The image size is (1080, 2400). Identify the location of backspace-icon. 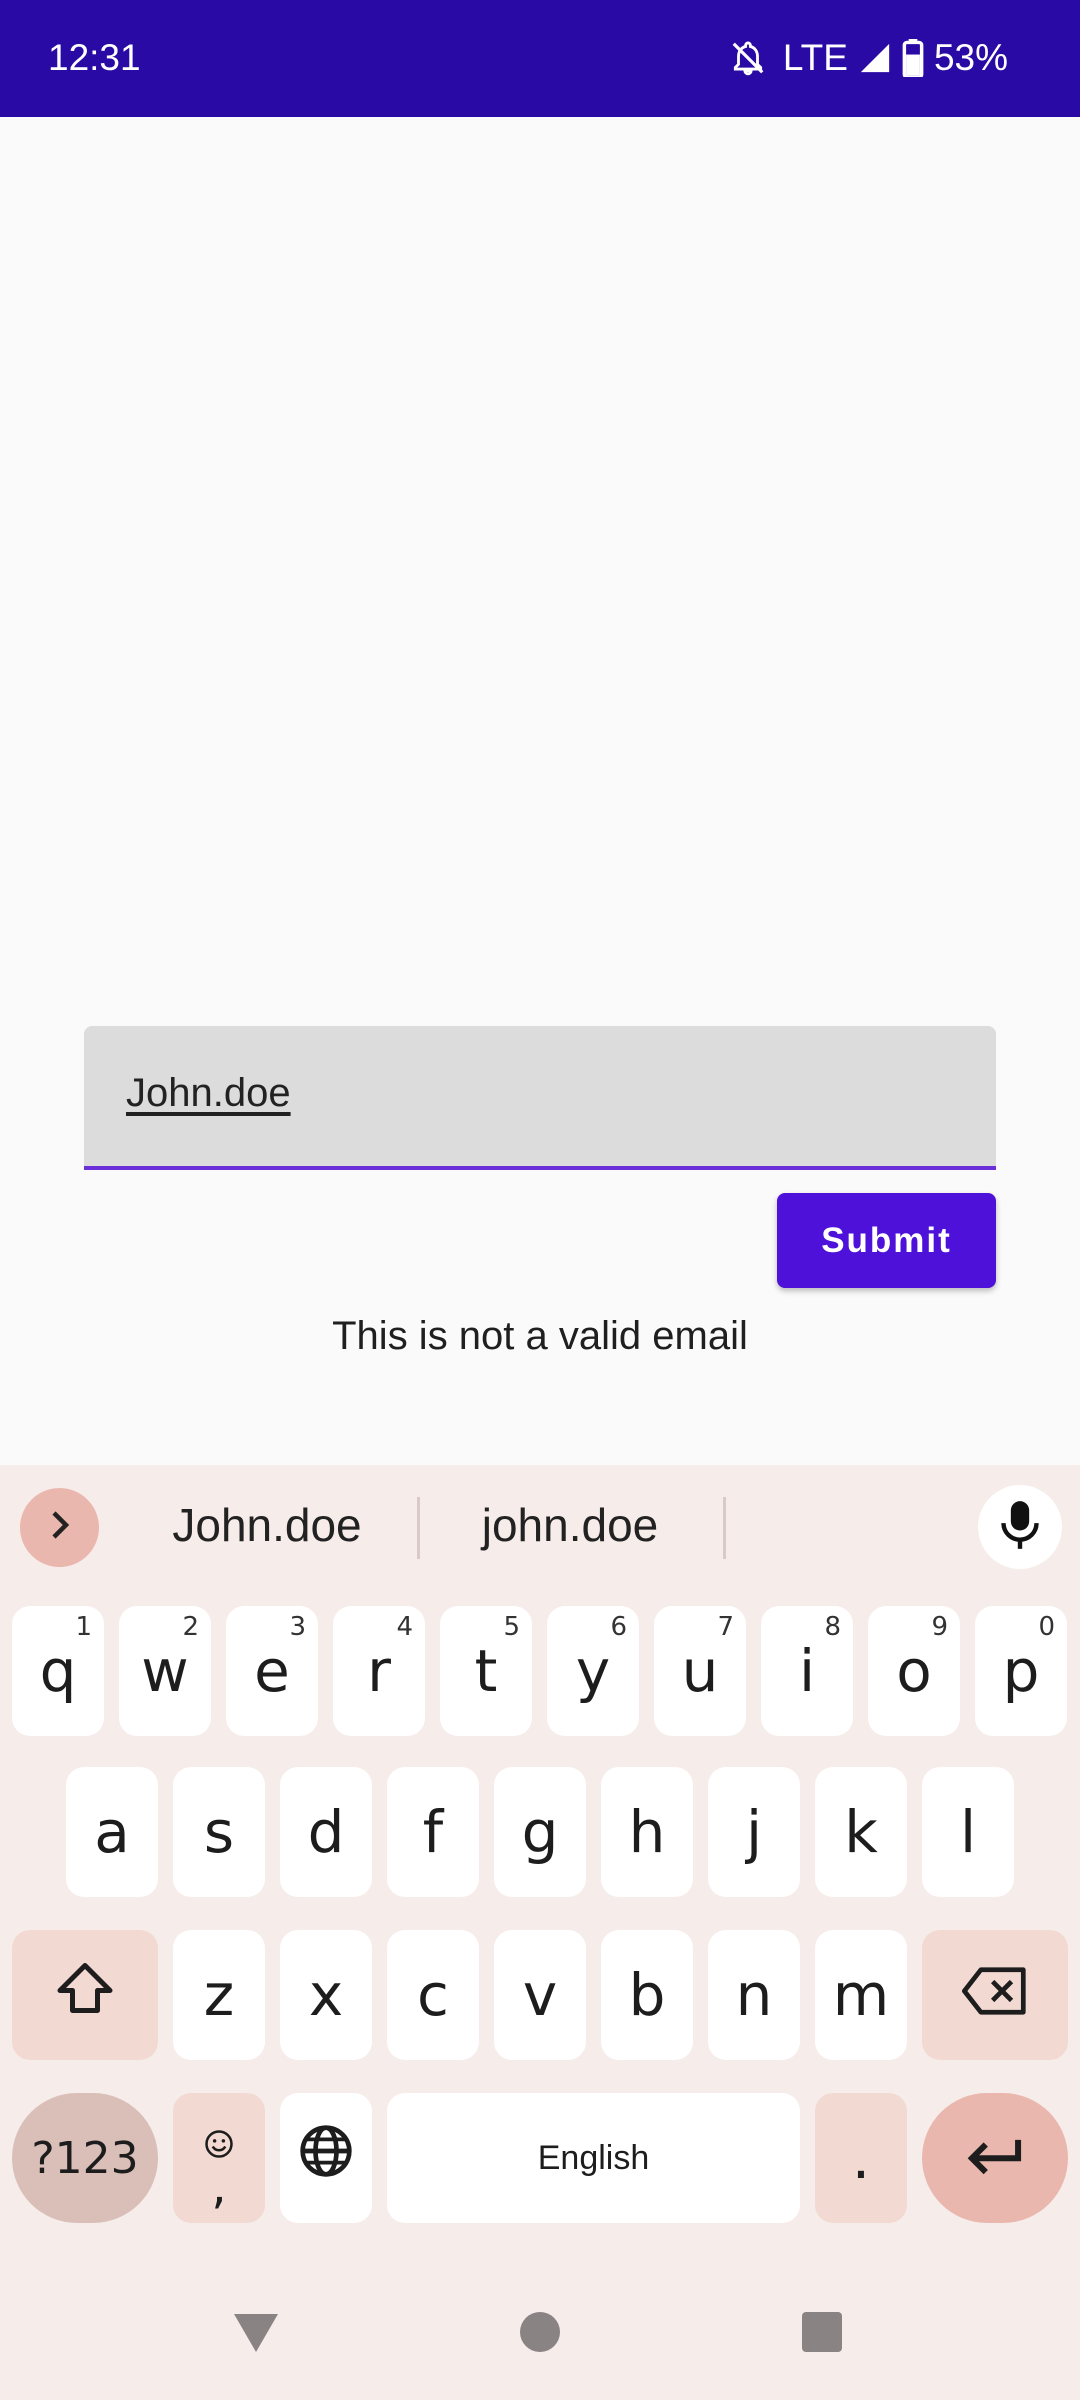
(995, 1995).